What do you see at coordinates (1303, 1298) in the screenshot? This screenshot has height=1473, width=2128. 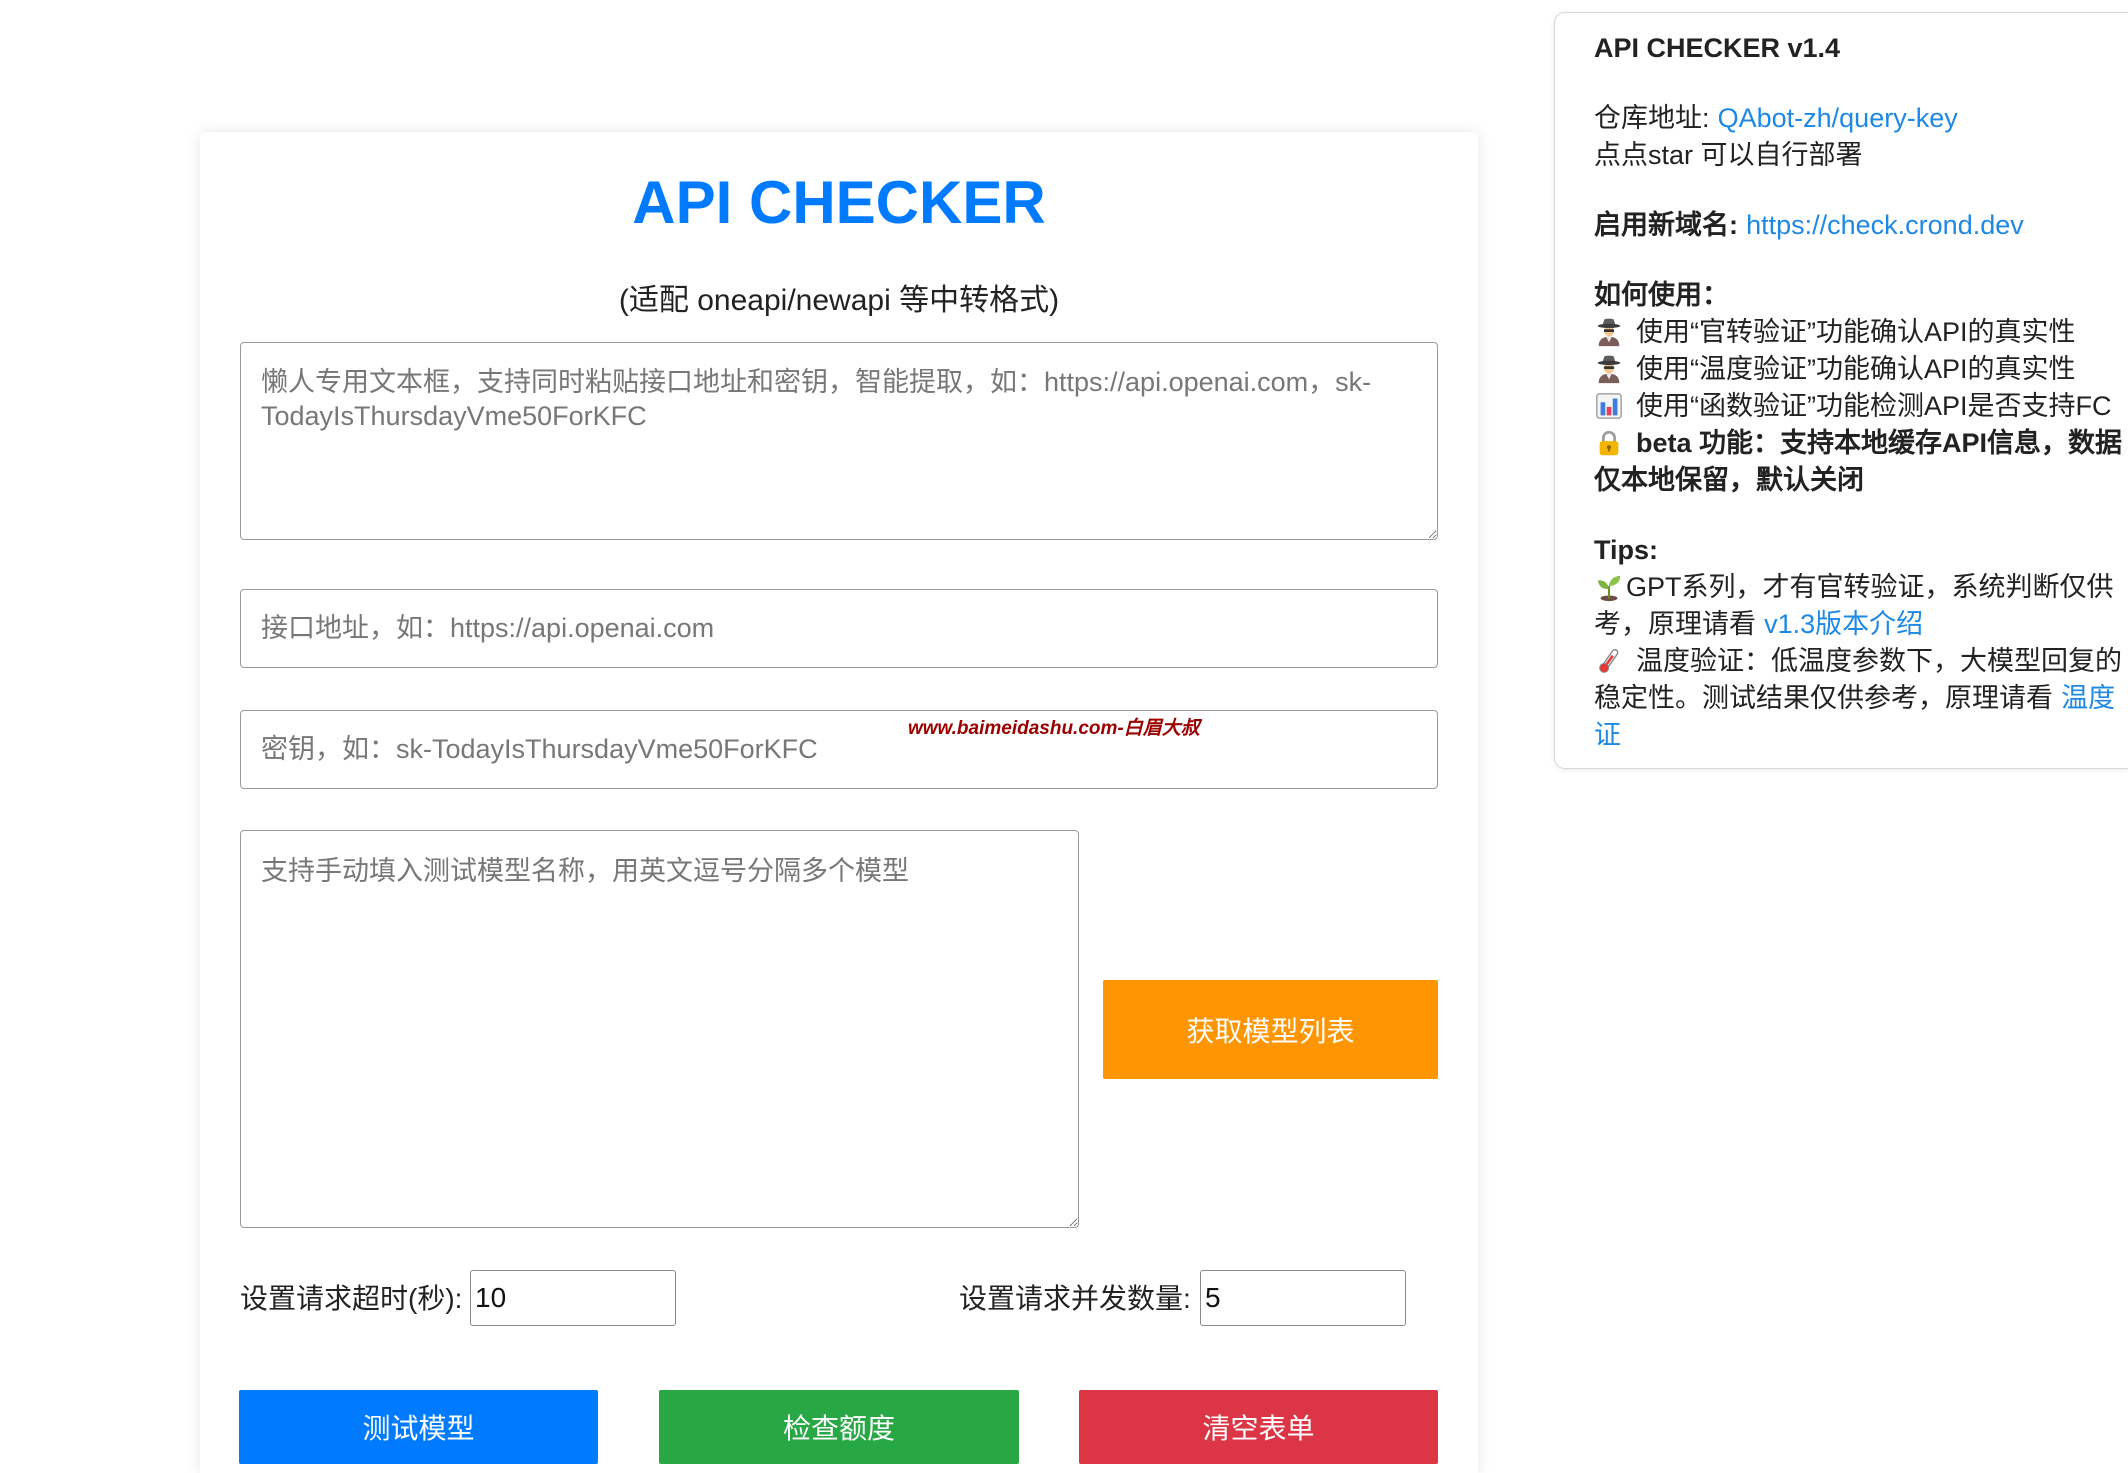 I see `concurrency-input` at bounding box center [1303, 1298].